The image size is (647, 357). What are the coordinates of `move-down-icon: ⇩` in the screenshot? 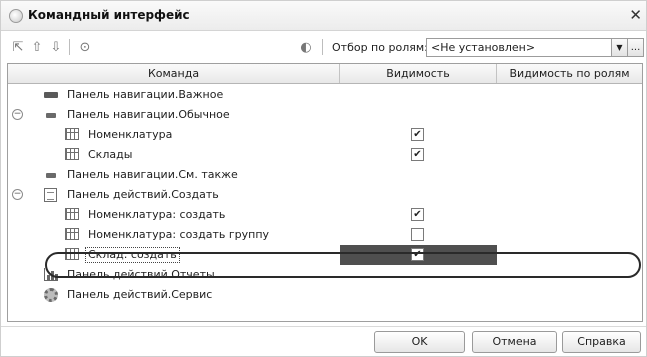 It's located at (56, 47).